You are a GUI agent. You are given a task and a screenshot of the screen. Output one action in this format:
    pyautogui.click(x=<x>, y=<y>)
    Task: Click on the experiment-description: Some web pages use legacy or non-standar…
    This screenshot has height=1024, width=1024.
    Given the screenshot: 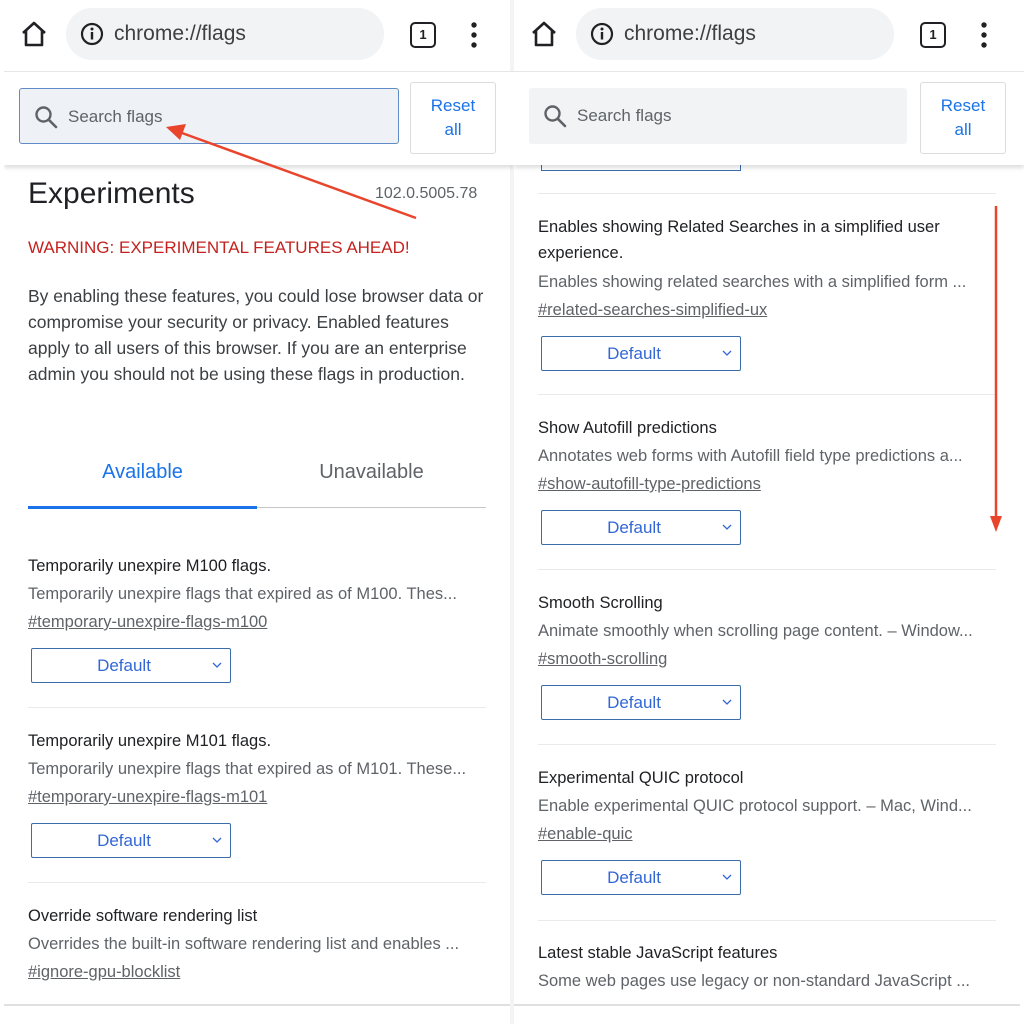 What is the action you would take?
    pyautogui.click(x=754, y=981)
    